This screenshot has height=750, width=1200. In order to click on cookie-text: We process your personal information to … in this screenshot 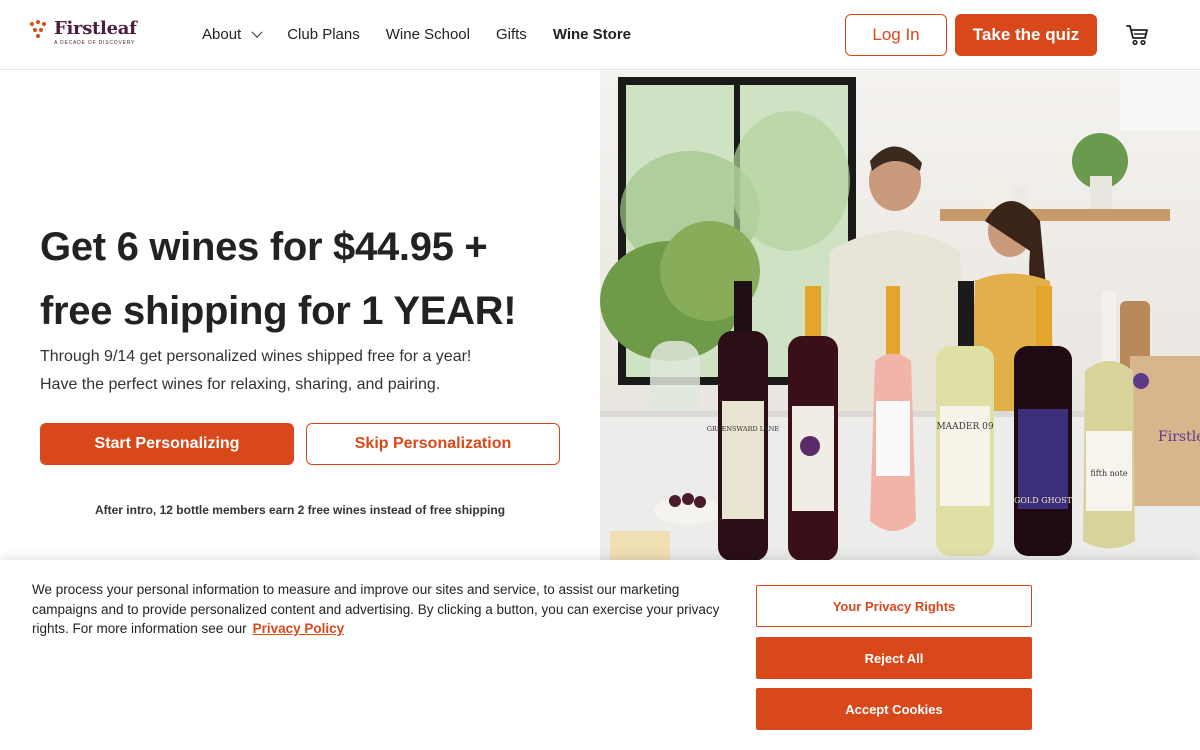, I will do `click(377, 609)`.